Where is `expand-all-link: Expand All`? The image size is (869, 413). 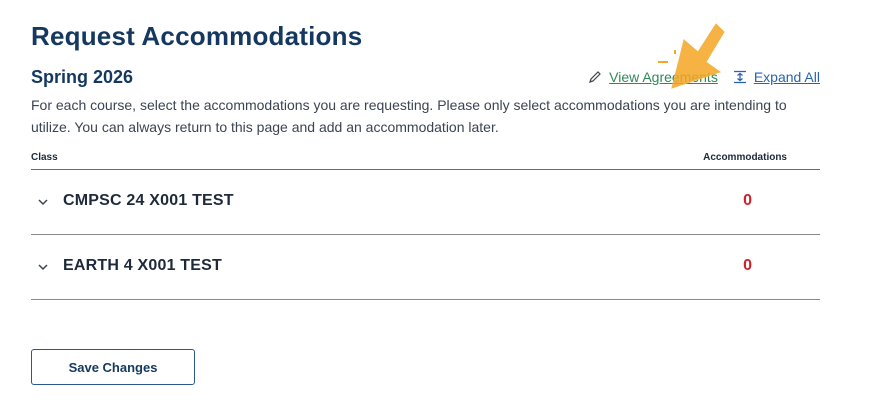 expand-all-link: Expand All is located at coordinates (776, 77).